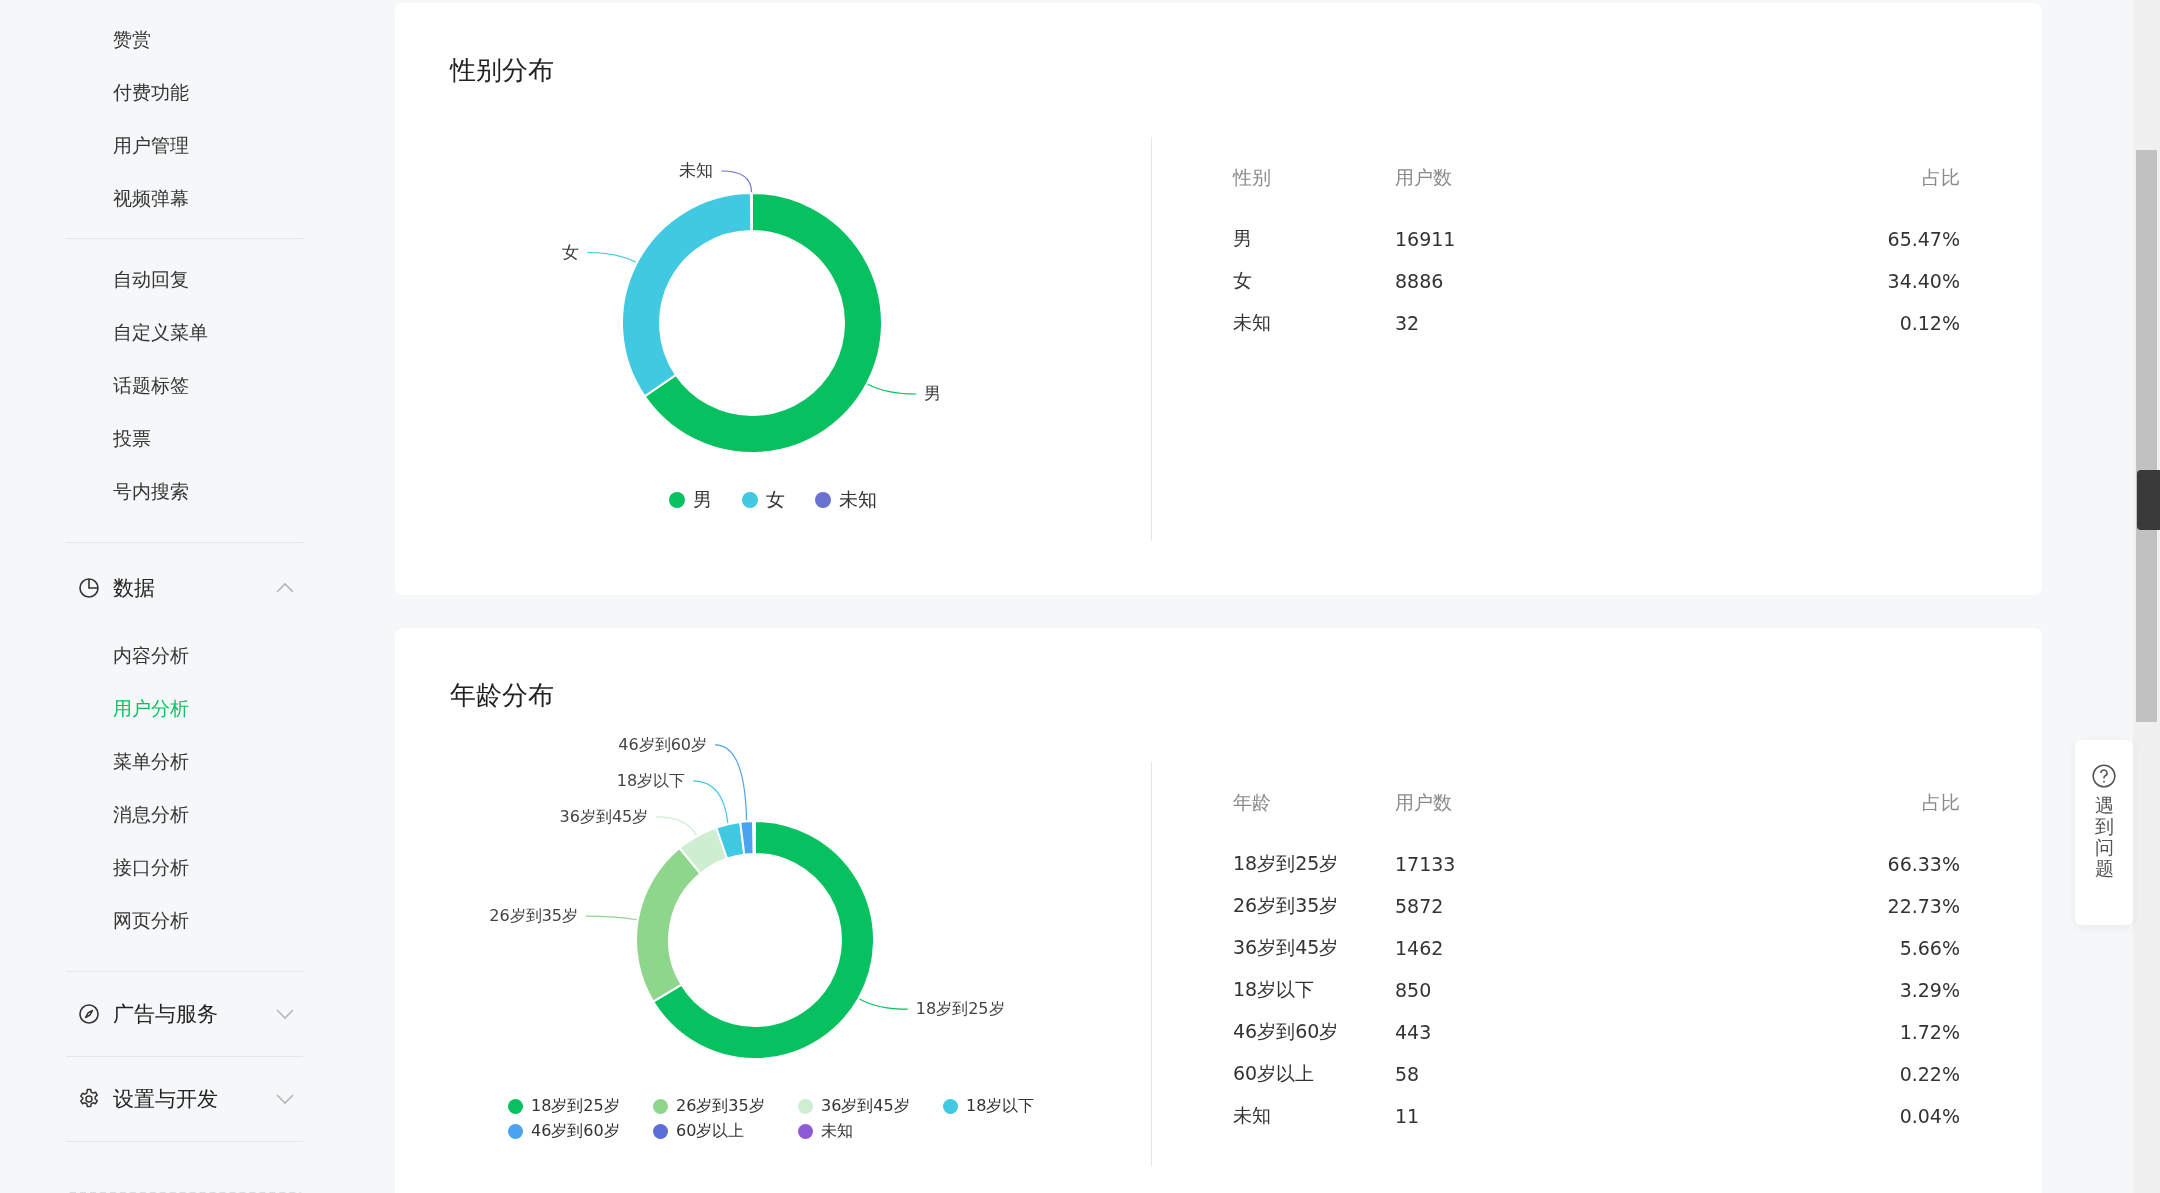  I want to click on legend-item: 18岁到25岁, so click(564, 1106).